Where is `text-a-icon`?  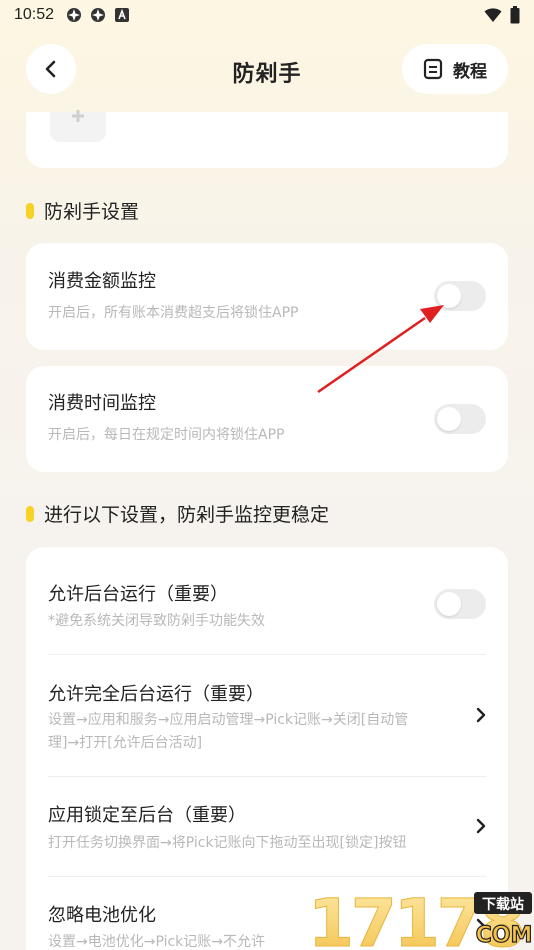 text-a-icon is located at coordinates (122, 15).